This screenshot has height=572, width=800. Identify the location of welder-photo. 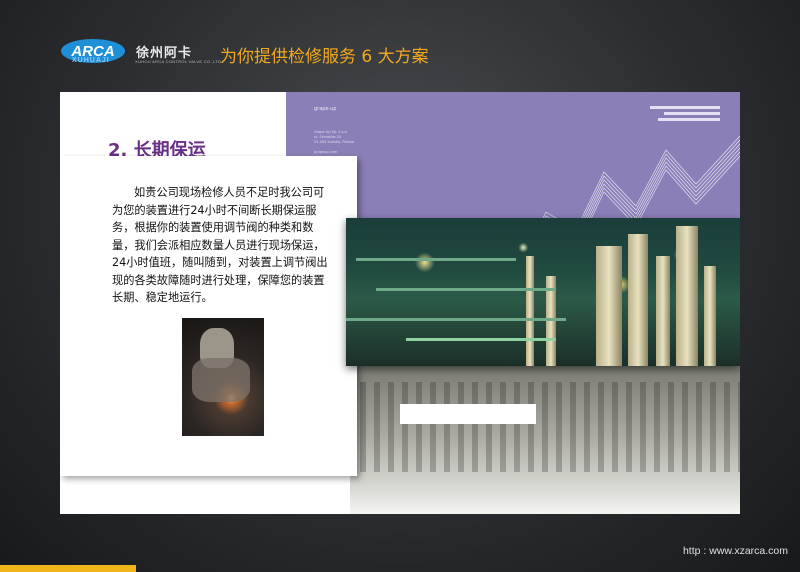
(223, 377).